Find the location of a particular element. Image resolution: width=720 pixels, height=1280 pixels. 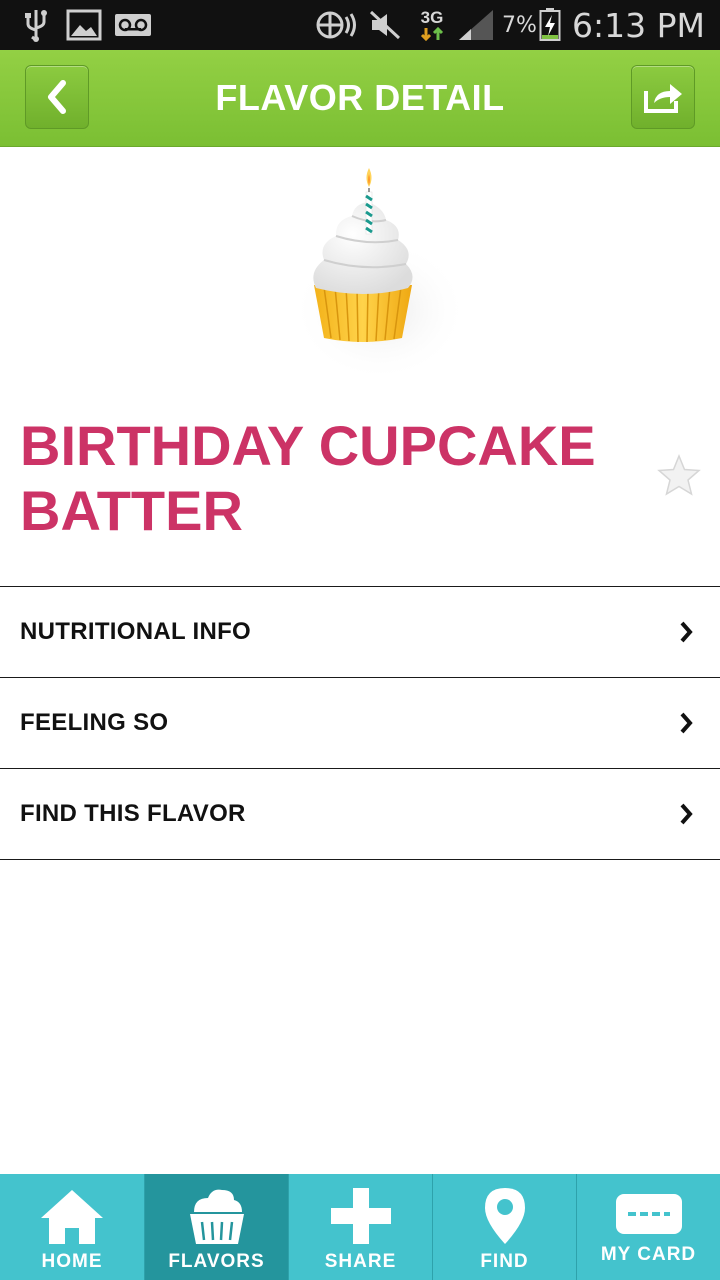

share-icon is located at coordinates (663, 98).